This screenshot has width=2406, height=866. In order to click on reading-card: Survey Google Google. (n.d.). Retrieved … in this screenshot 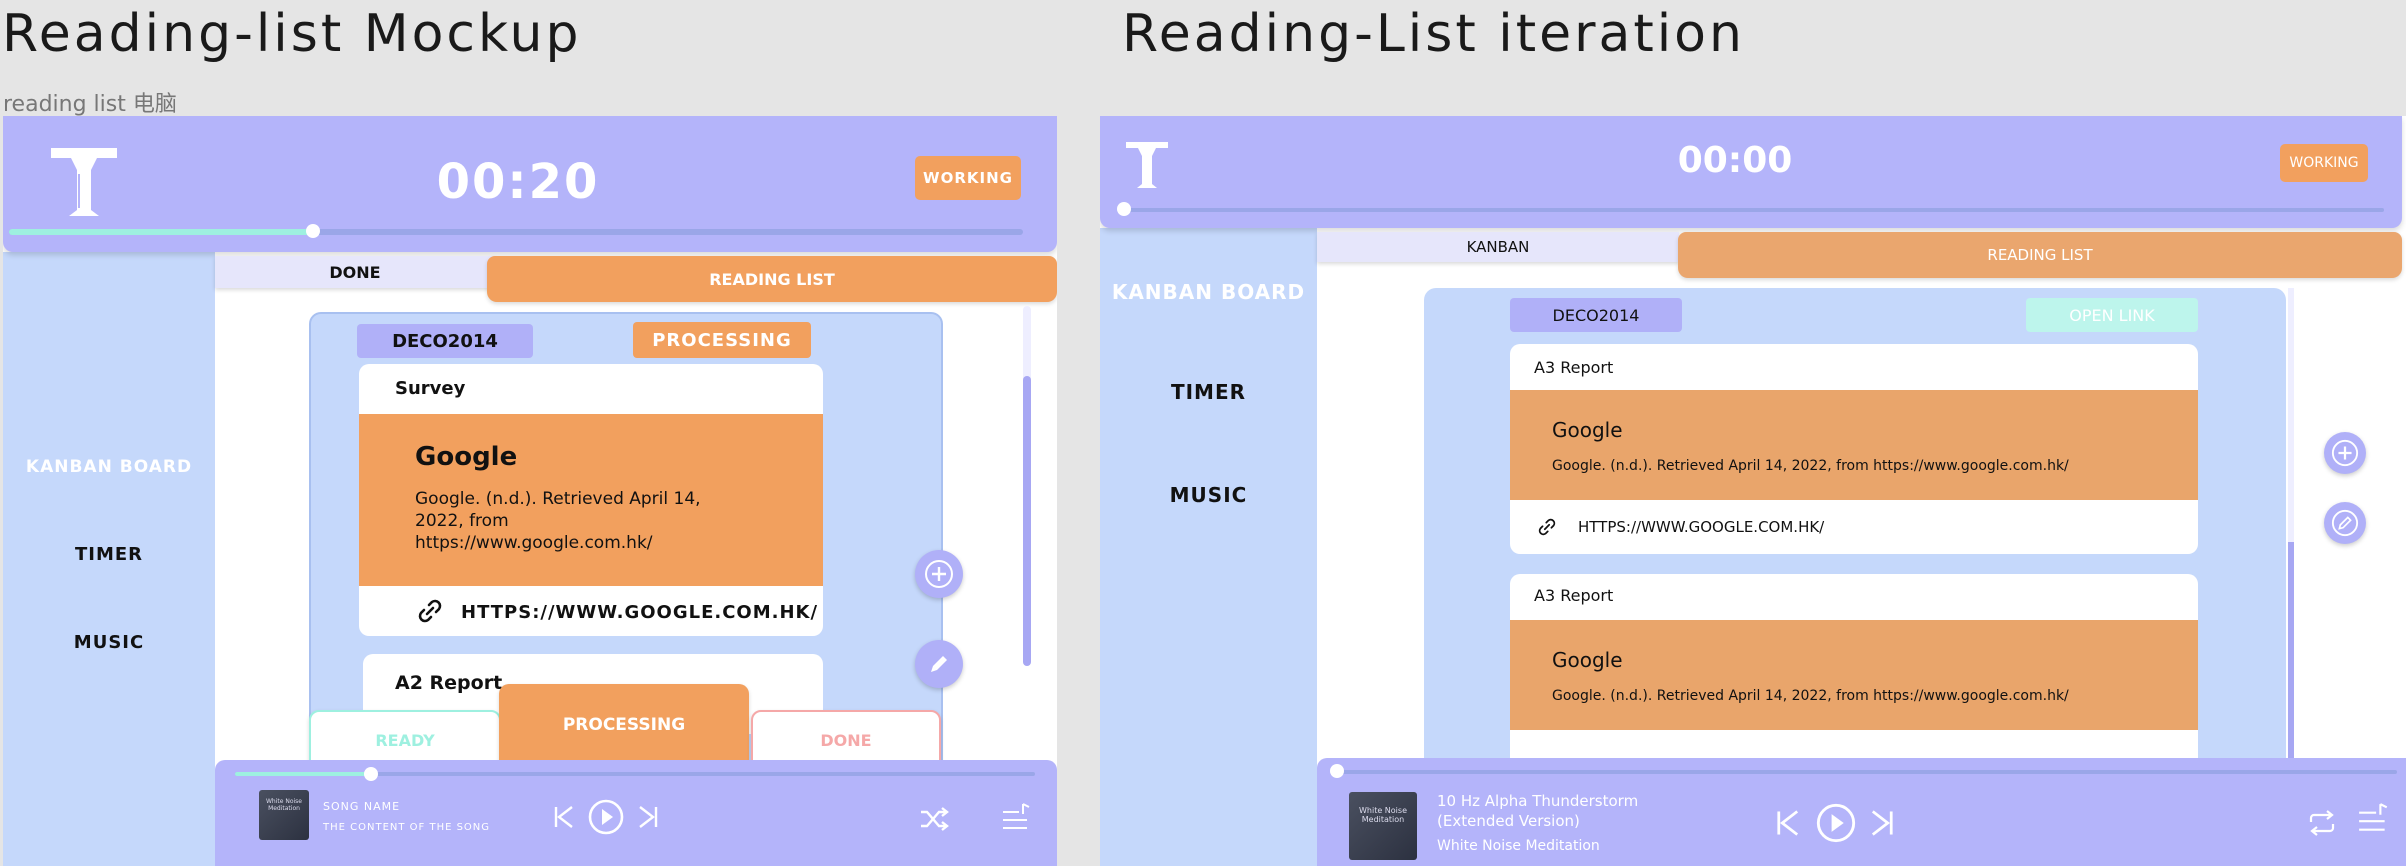, I will do `click(591, 500)`.